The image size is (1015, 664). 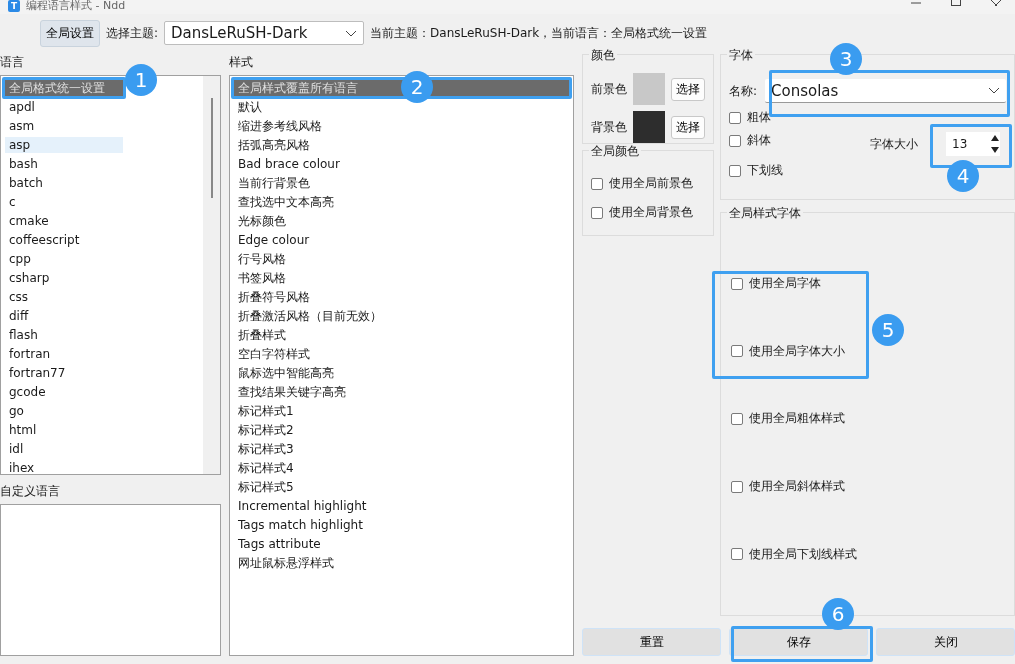 What do you see at coordinates (963, 176) in the screenshot?
I see `step-number: 4` at bounding box center [963, 176].